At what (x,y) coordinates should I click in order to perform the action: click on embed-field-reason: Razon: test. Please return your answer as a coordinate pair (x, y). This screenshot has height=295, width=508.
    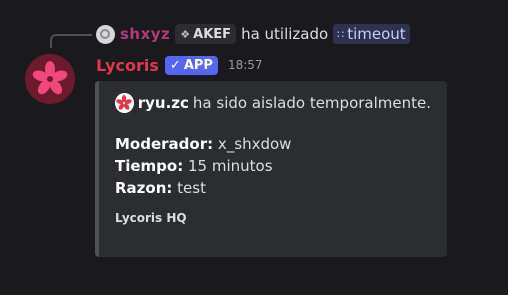
    Looking at the image, I should click on (273, 188).